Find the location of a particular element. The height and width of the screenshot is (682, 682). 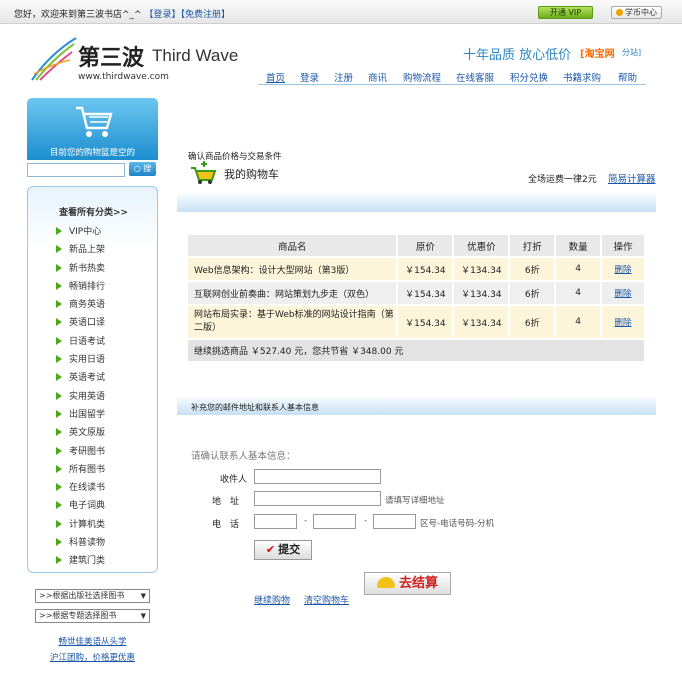

taobao-link: [淘宝网 is located at coordinates (597, 52).